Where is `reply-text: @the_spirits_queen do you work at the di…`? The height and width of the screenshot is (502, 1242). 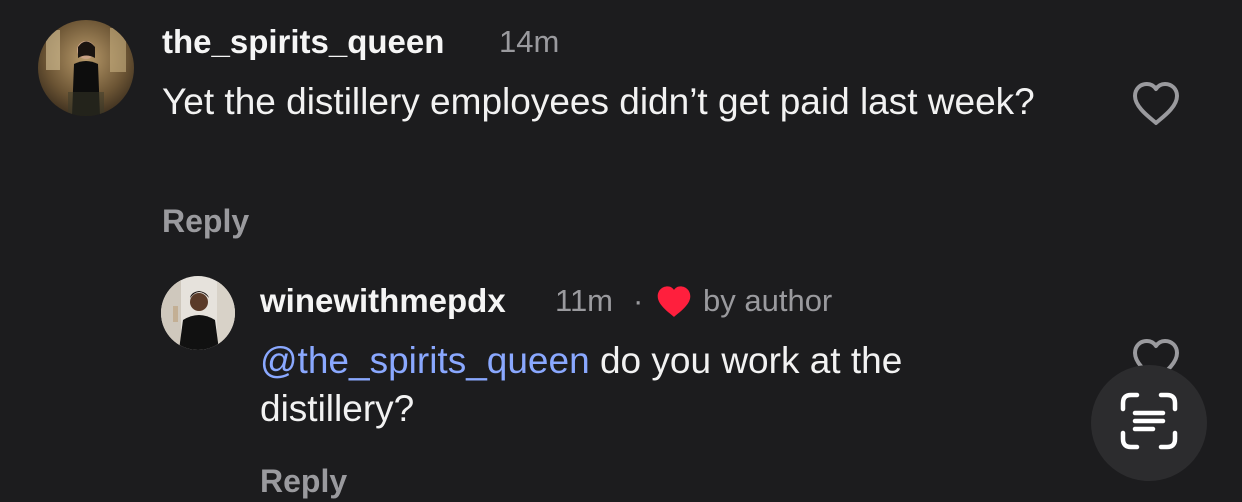
reply-text: @the_spirits_queen do you work at the di… is located at coordinates (660, 385).